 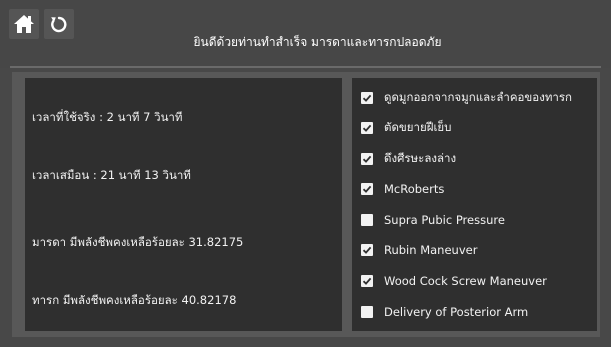 I want to click on home-icon, so click(x=24, y=24).